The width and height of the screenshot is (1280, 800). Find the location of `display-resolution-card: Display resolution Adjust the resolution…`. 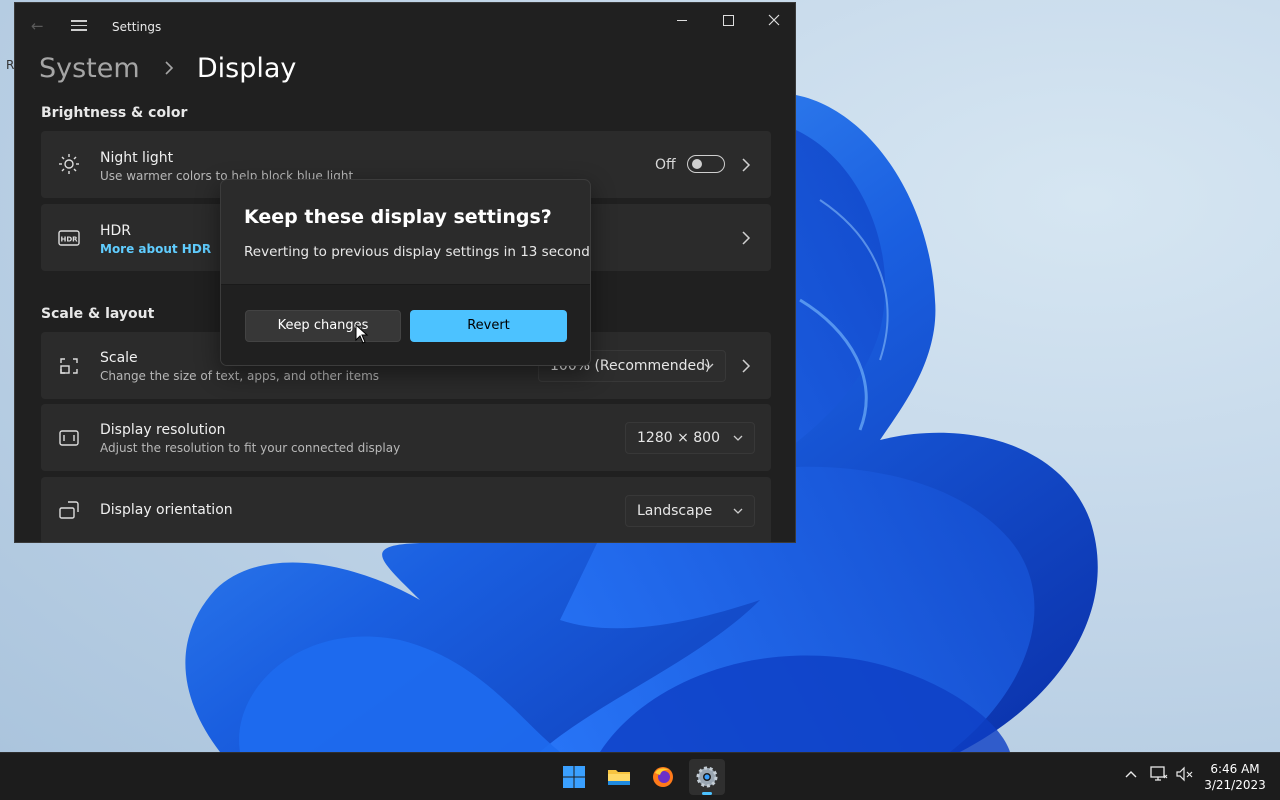

display-resolution-card: Display resolution Adjust the resolution… is located at coordinates (406, 437).